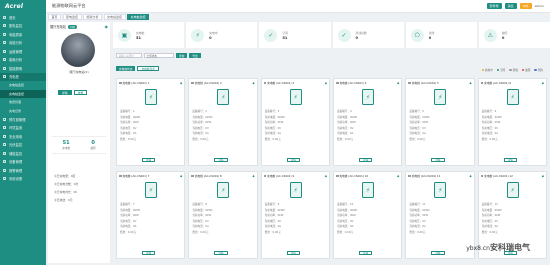 The image size is (550, 265). I want to click on tab: 首页, so click(55, 17).